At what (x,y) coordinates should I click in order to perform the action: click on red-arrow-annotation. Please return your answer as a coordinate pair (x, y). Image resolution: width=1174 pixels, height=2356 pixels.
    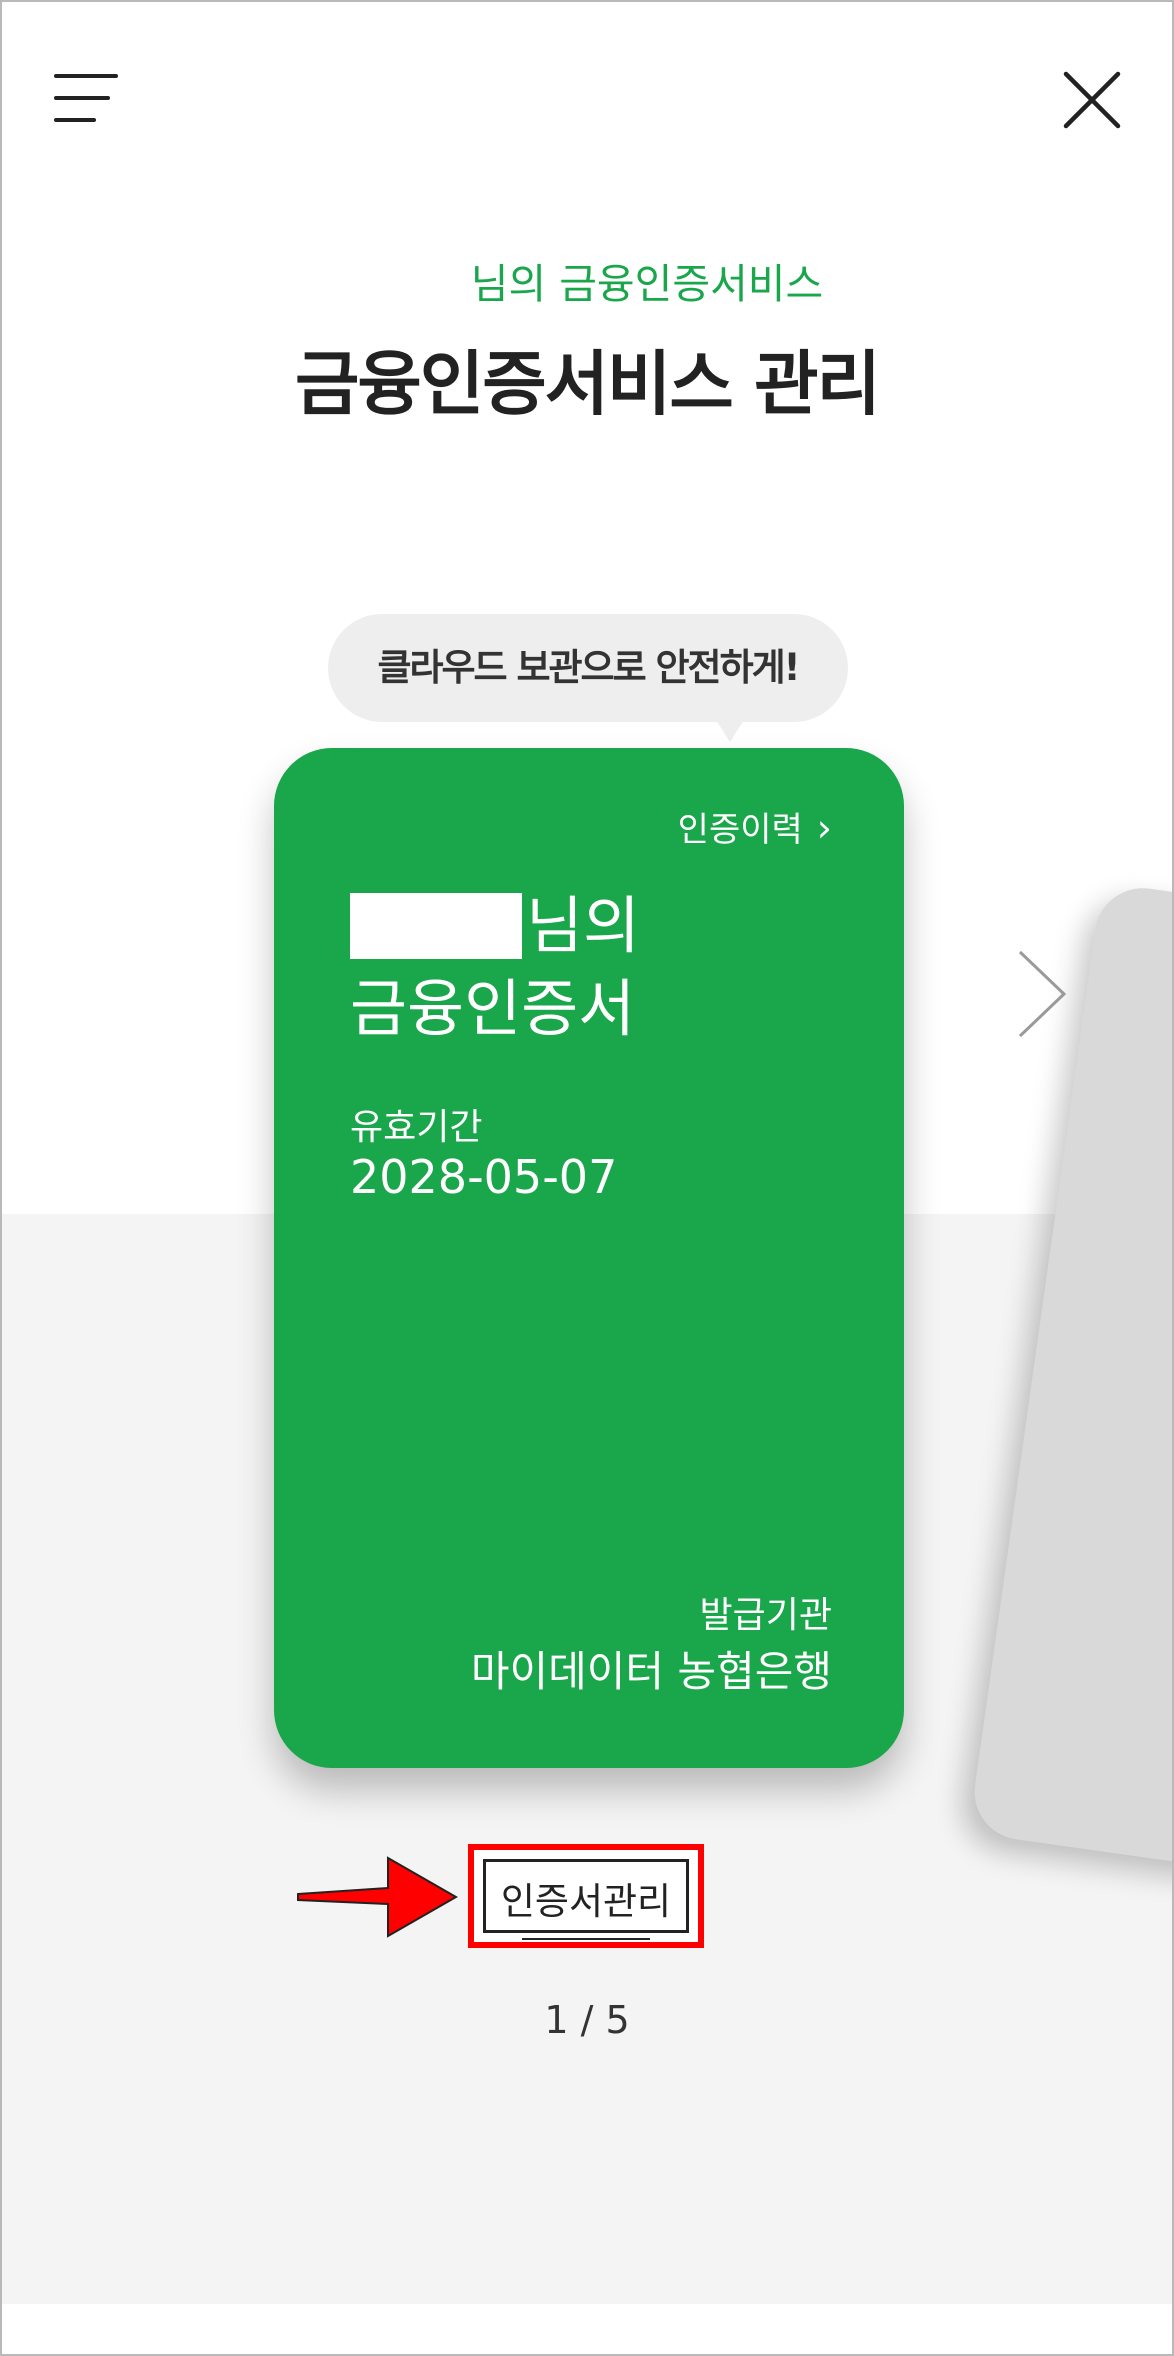
    Looking at the image, I should click on (378, 1897).